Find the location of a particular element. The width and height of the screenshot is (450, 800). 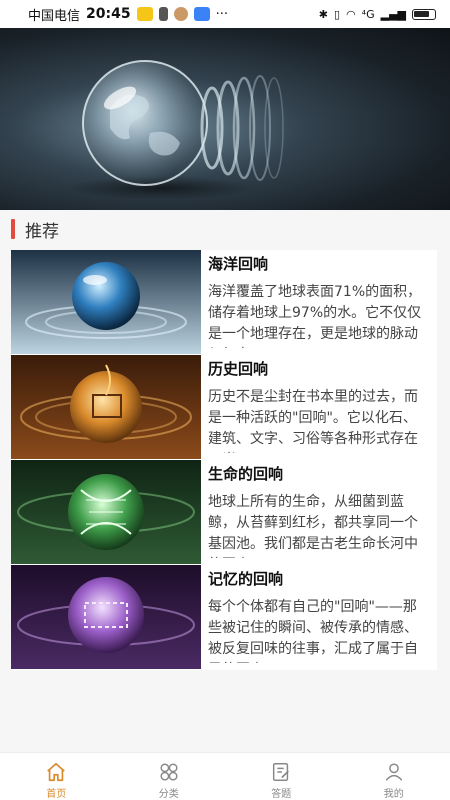

tab-profile: 我的 is located at coordinates (394, 776).